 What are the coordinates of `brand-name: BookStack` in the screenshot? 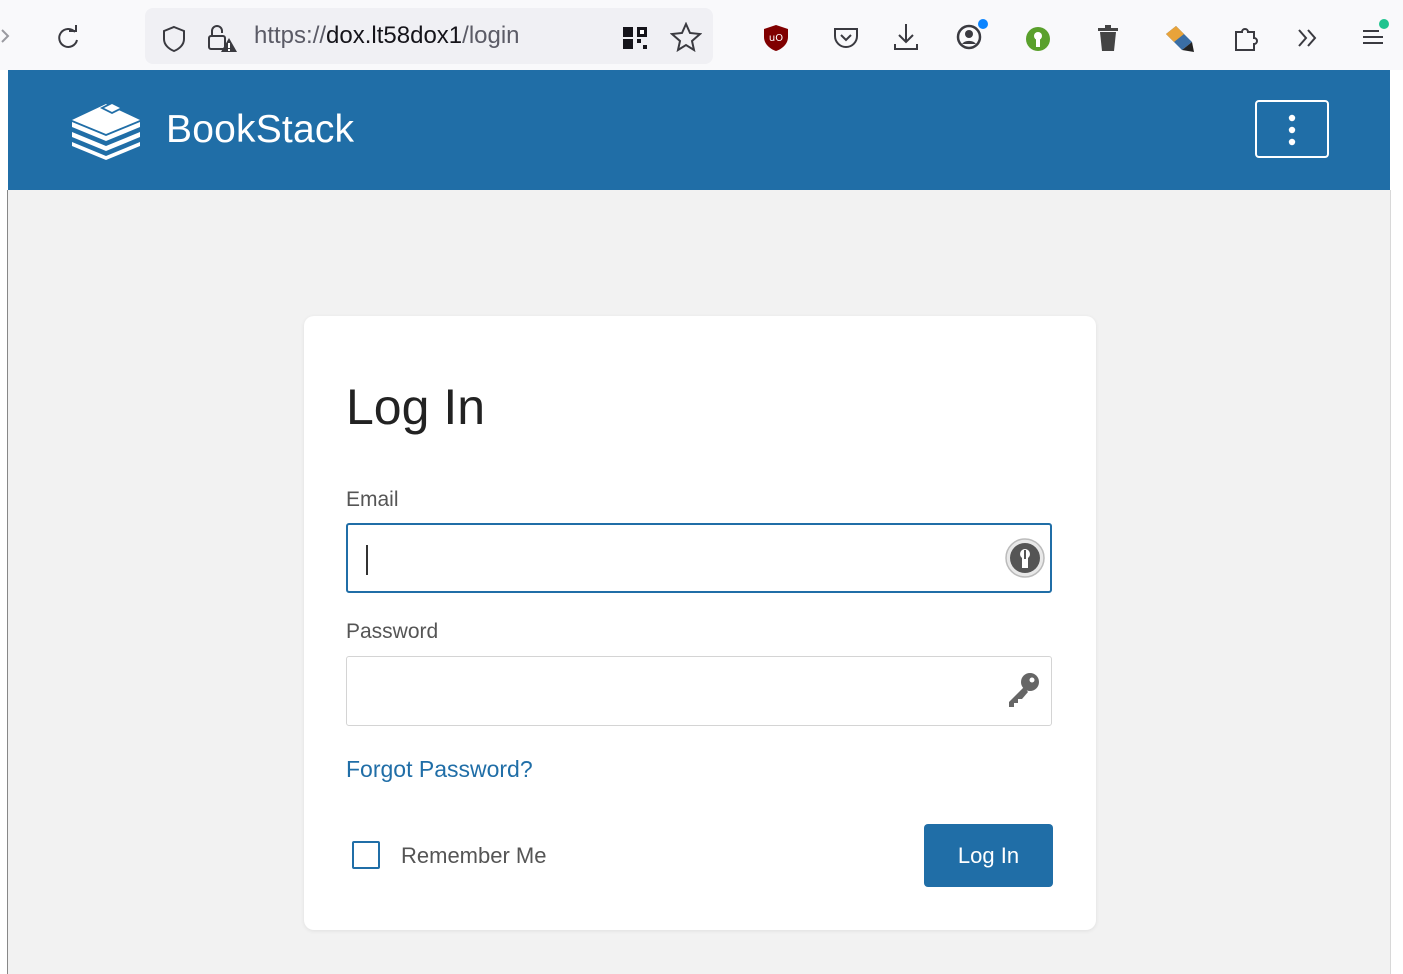 It's located at (260, 130).